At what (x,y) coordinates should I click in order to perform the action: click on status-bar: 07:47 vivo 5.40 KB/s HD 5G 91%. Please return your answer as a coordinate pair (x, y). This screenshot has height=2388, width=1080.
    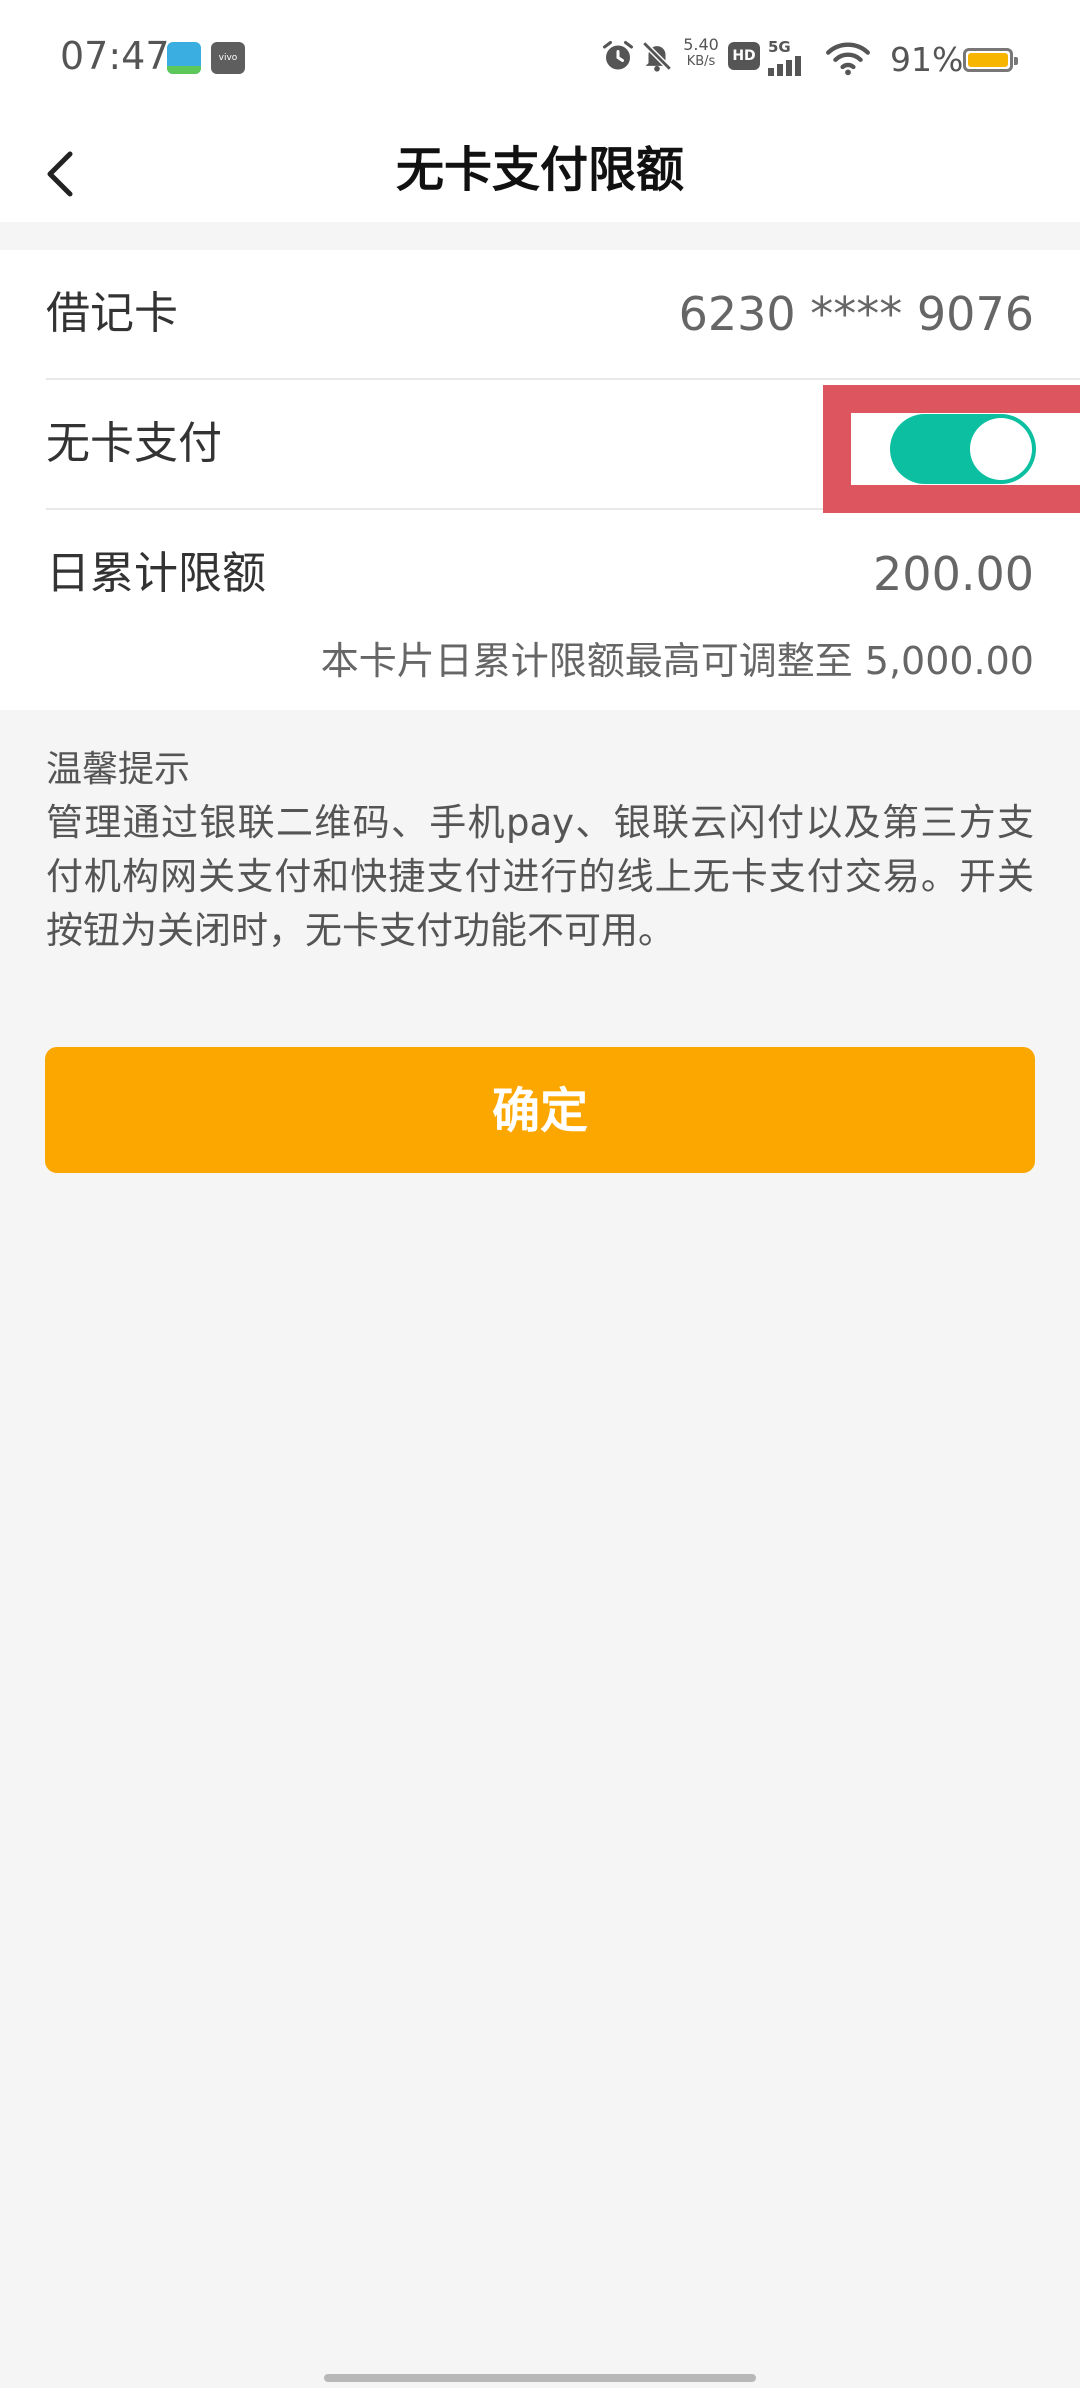
    Looking at the image, I should click on (540, 59).